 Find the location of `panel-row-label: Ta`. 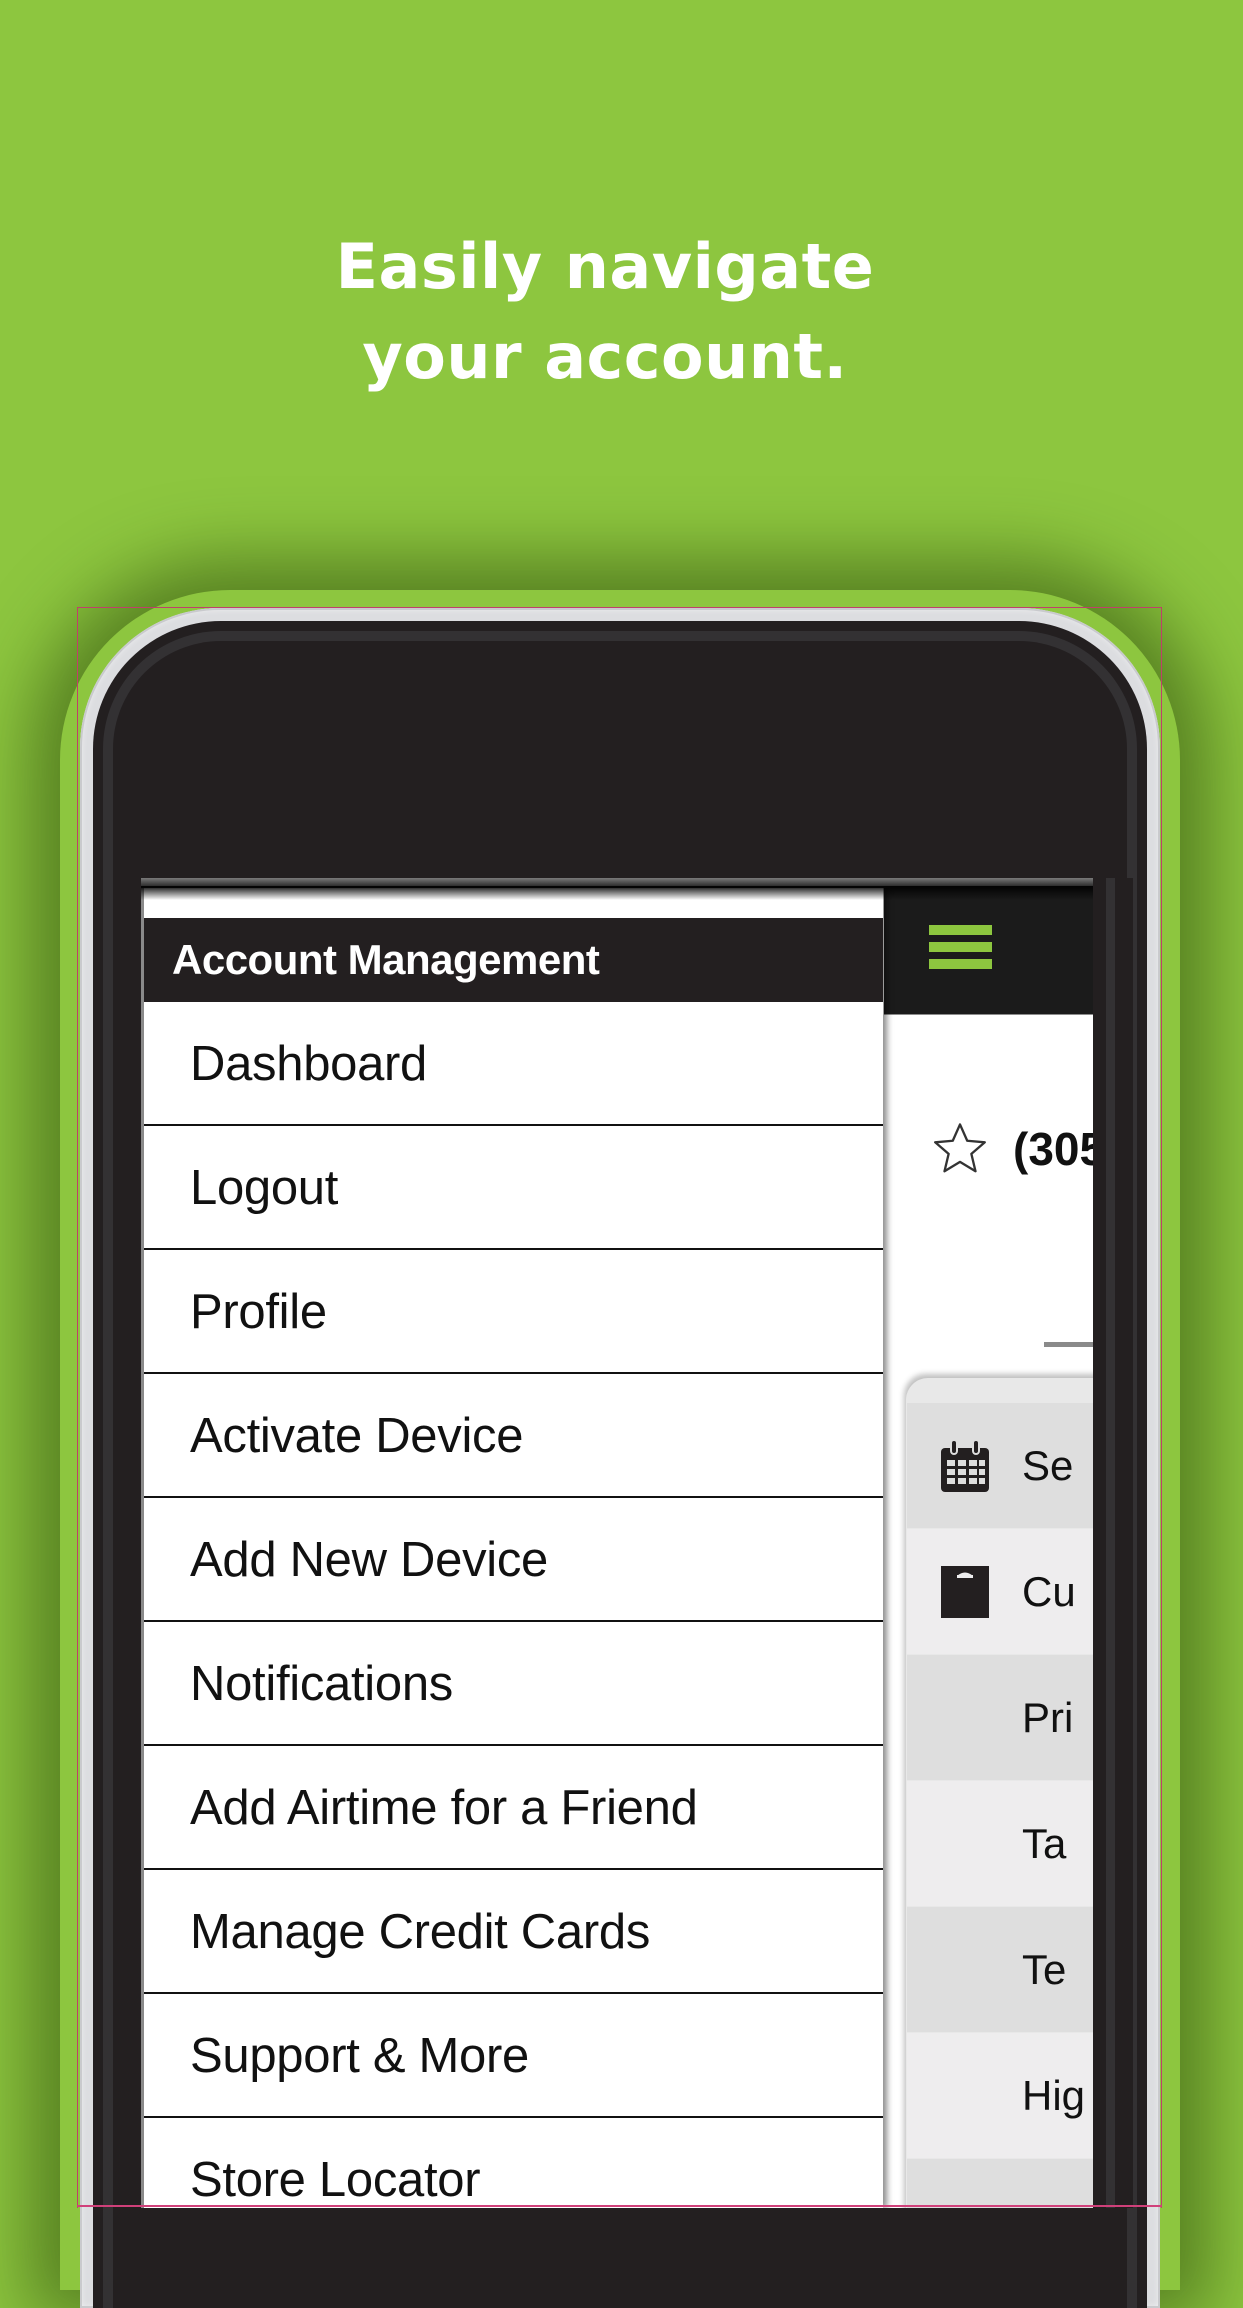

panel-row-label: Ta is located at coordinates (1044, 1843).